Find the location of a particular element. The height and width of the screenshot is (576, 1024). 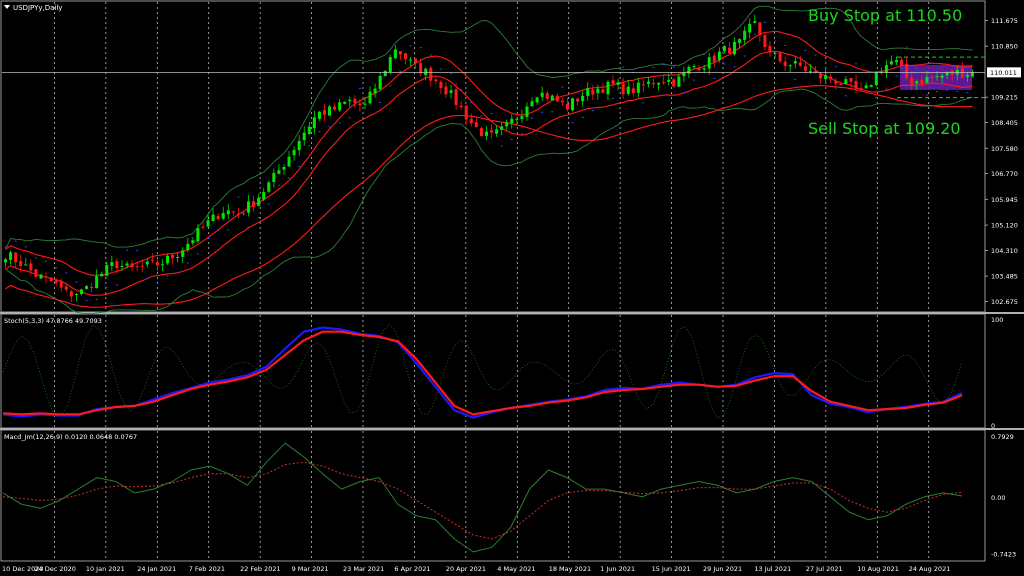

stoch-scale-label: 100 is located at coordinates (997, 320).